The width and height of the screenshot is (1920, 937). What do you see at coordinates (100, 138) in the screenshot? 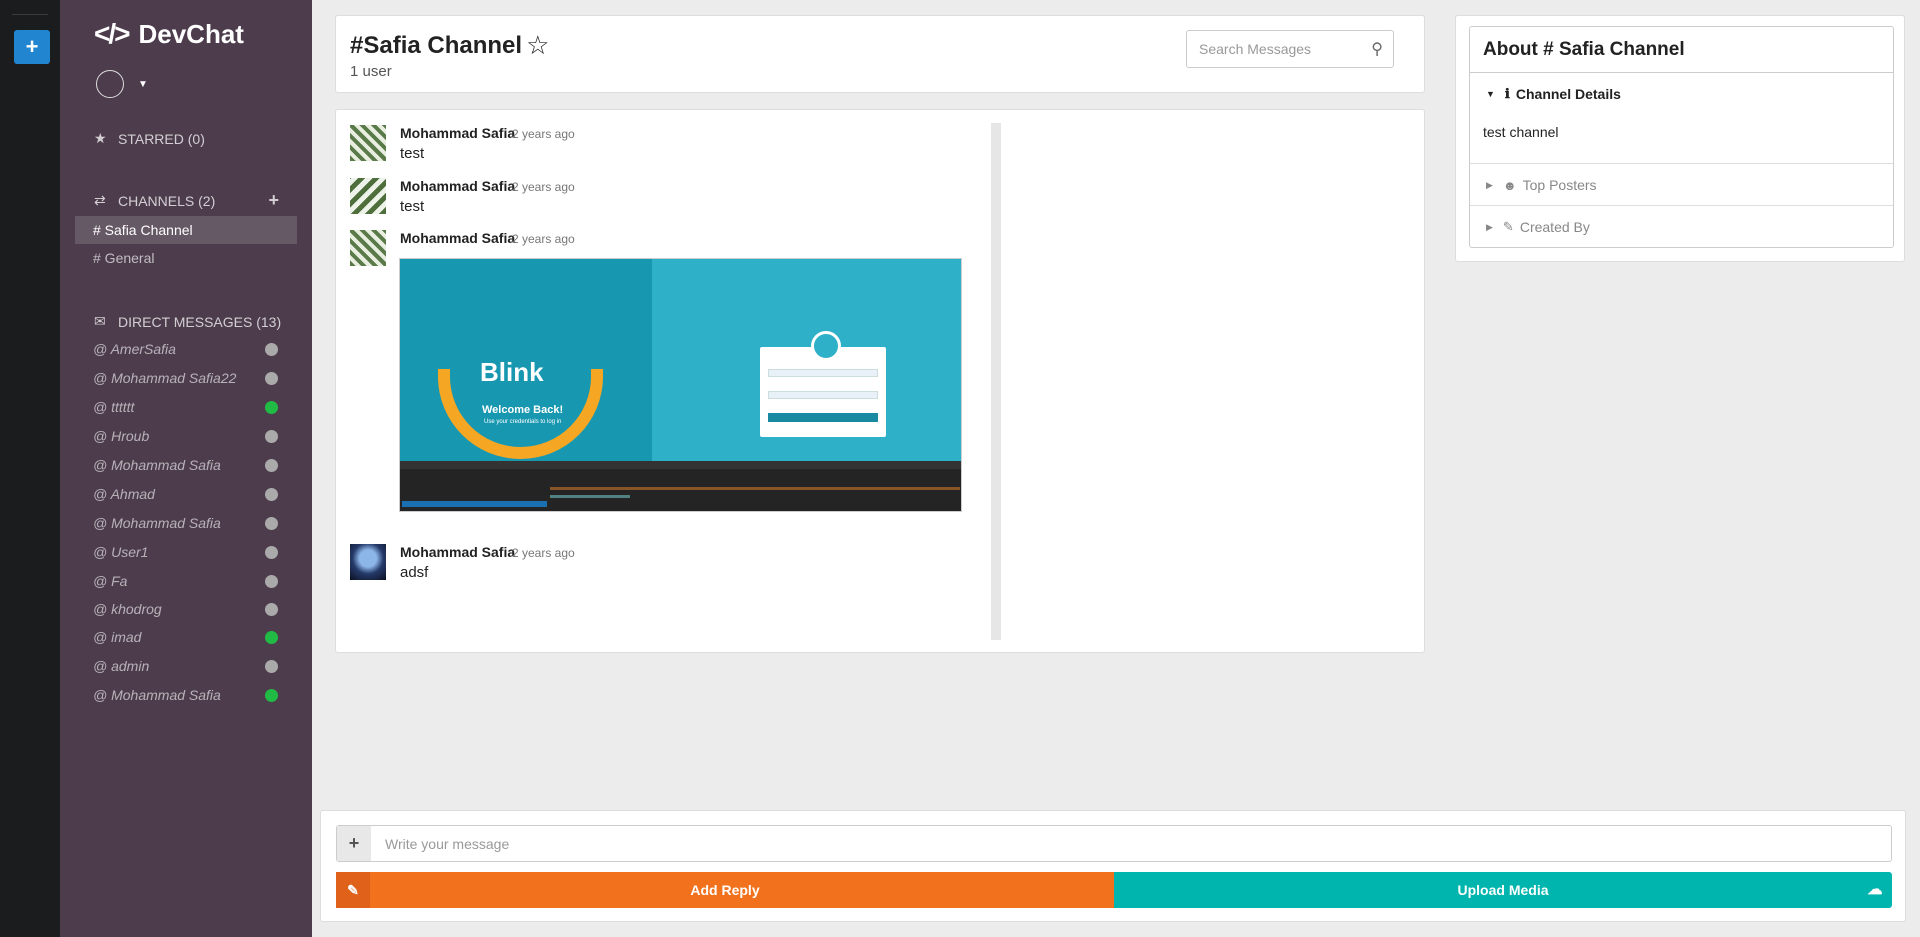
I see `star-icon: ★` at bounding box center [100, 138].